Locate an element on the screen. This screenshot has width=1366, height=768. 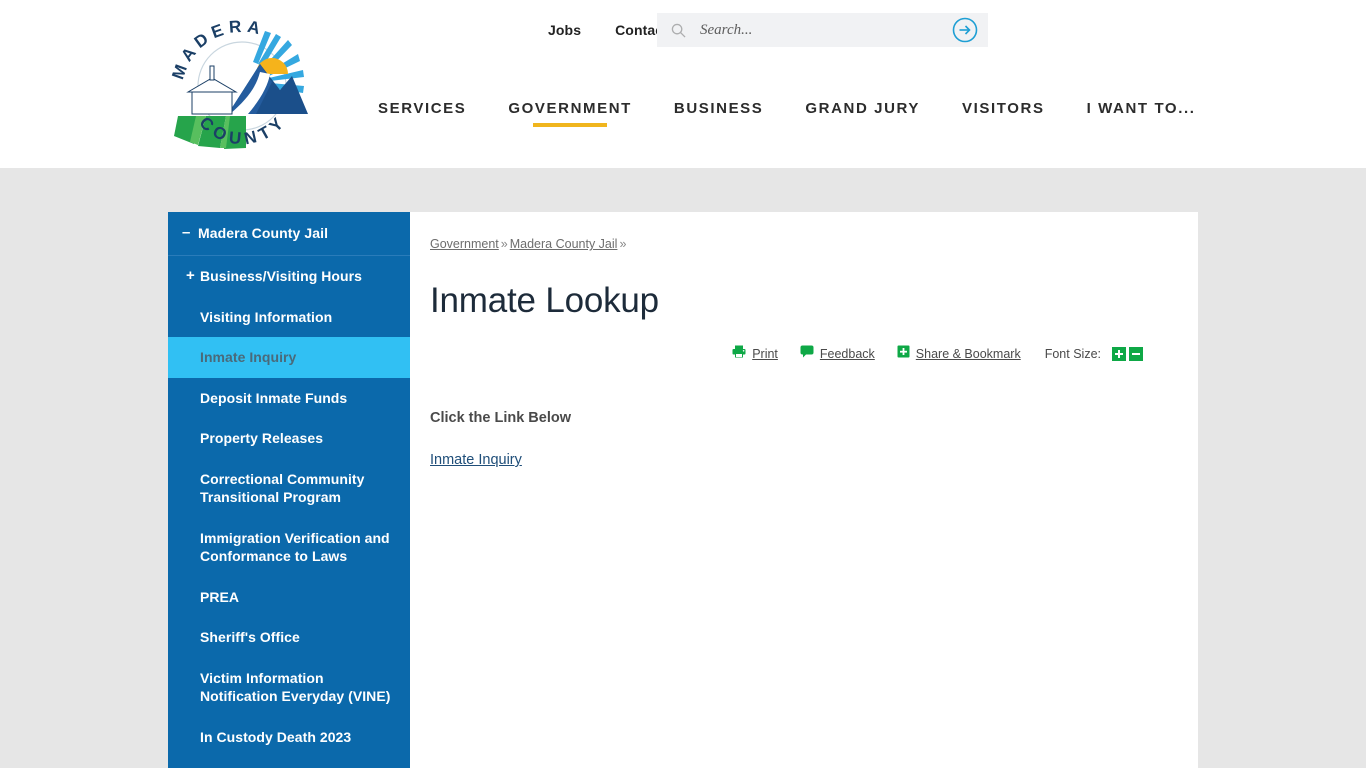
sidebar-item-prea: PREA is located at coordinates (289, 597).